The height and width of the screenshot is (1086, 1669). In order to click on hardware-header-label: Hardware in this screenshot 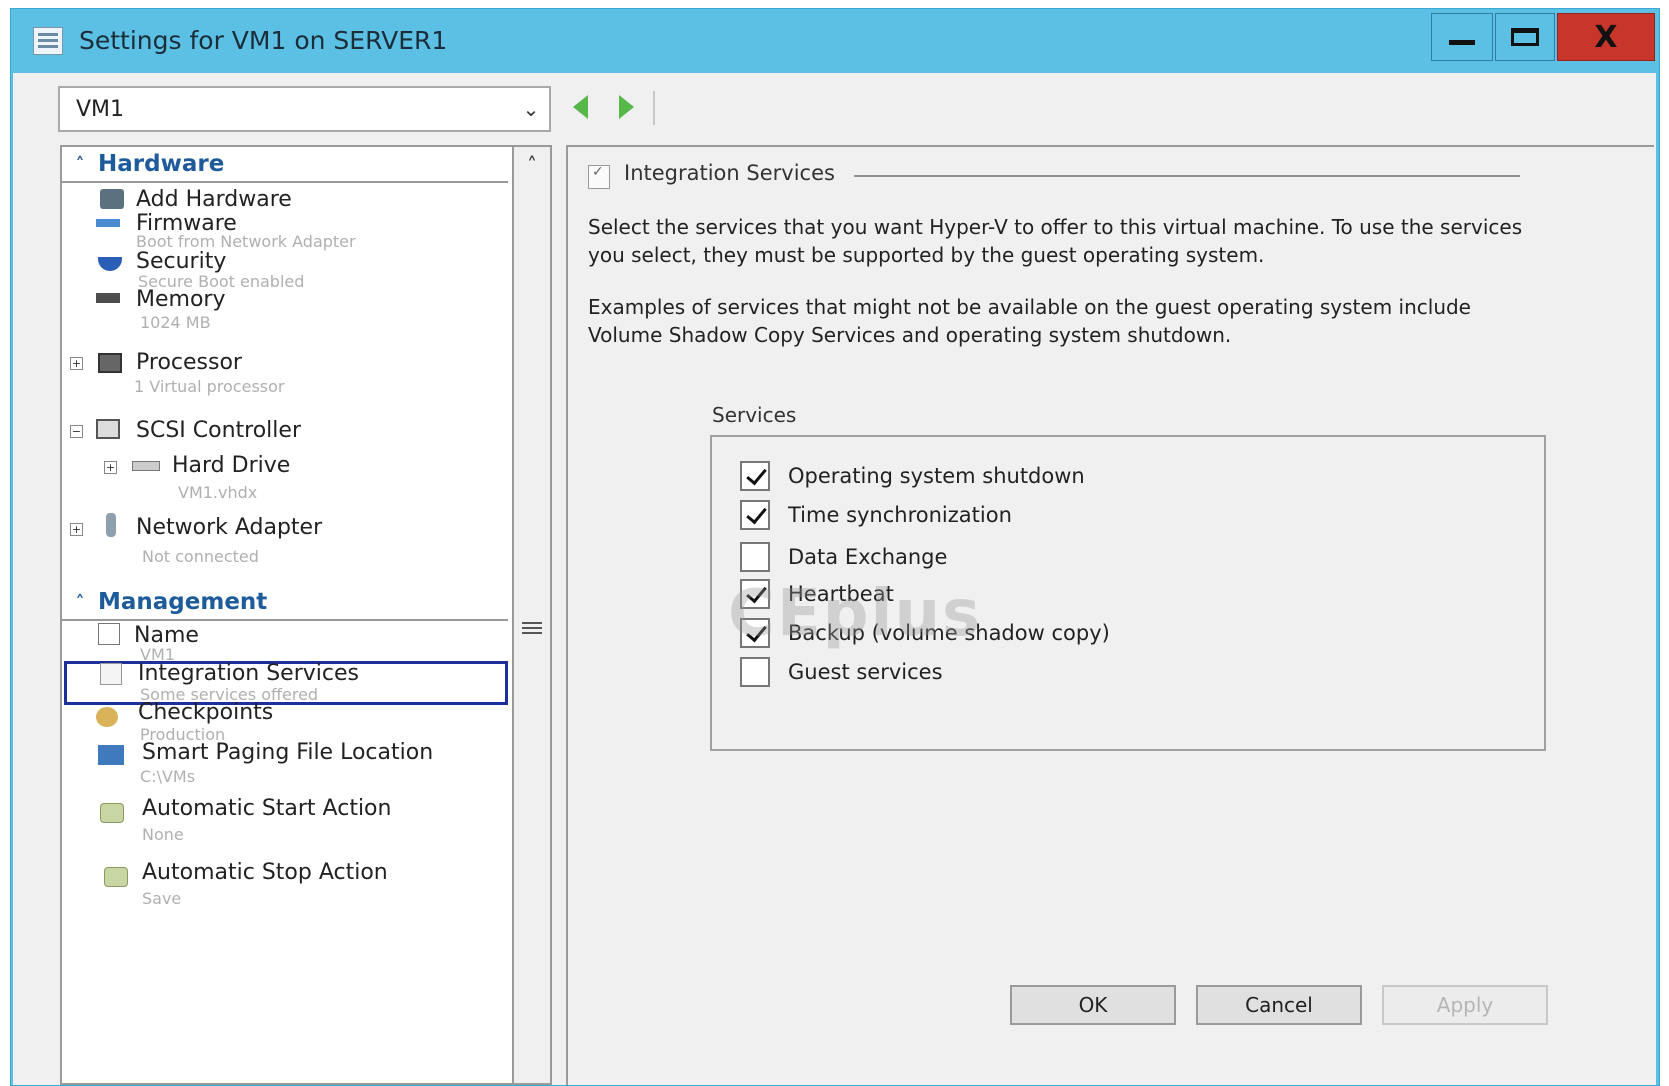, I will do `click(161, 164)`.